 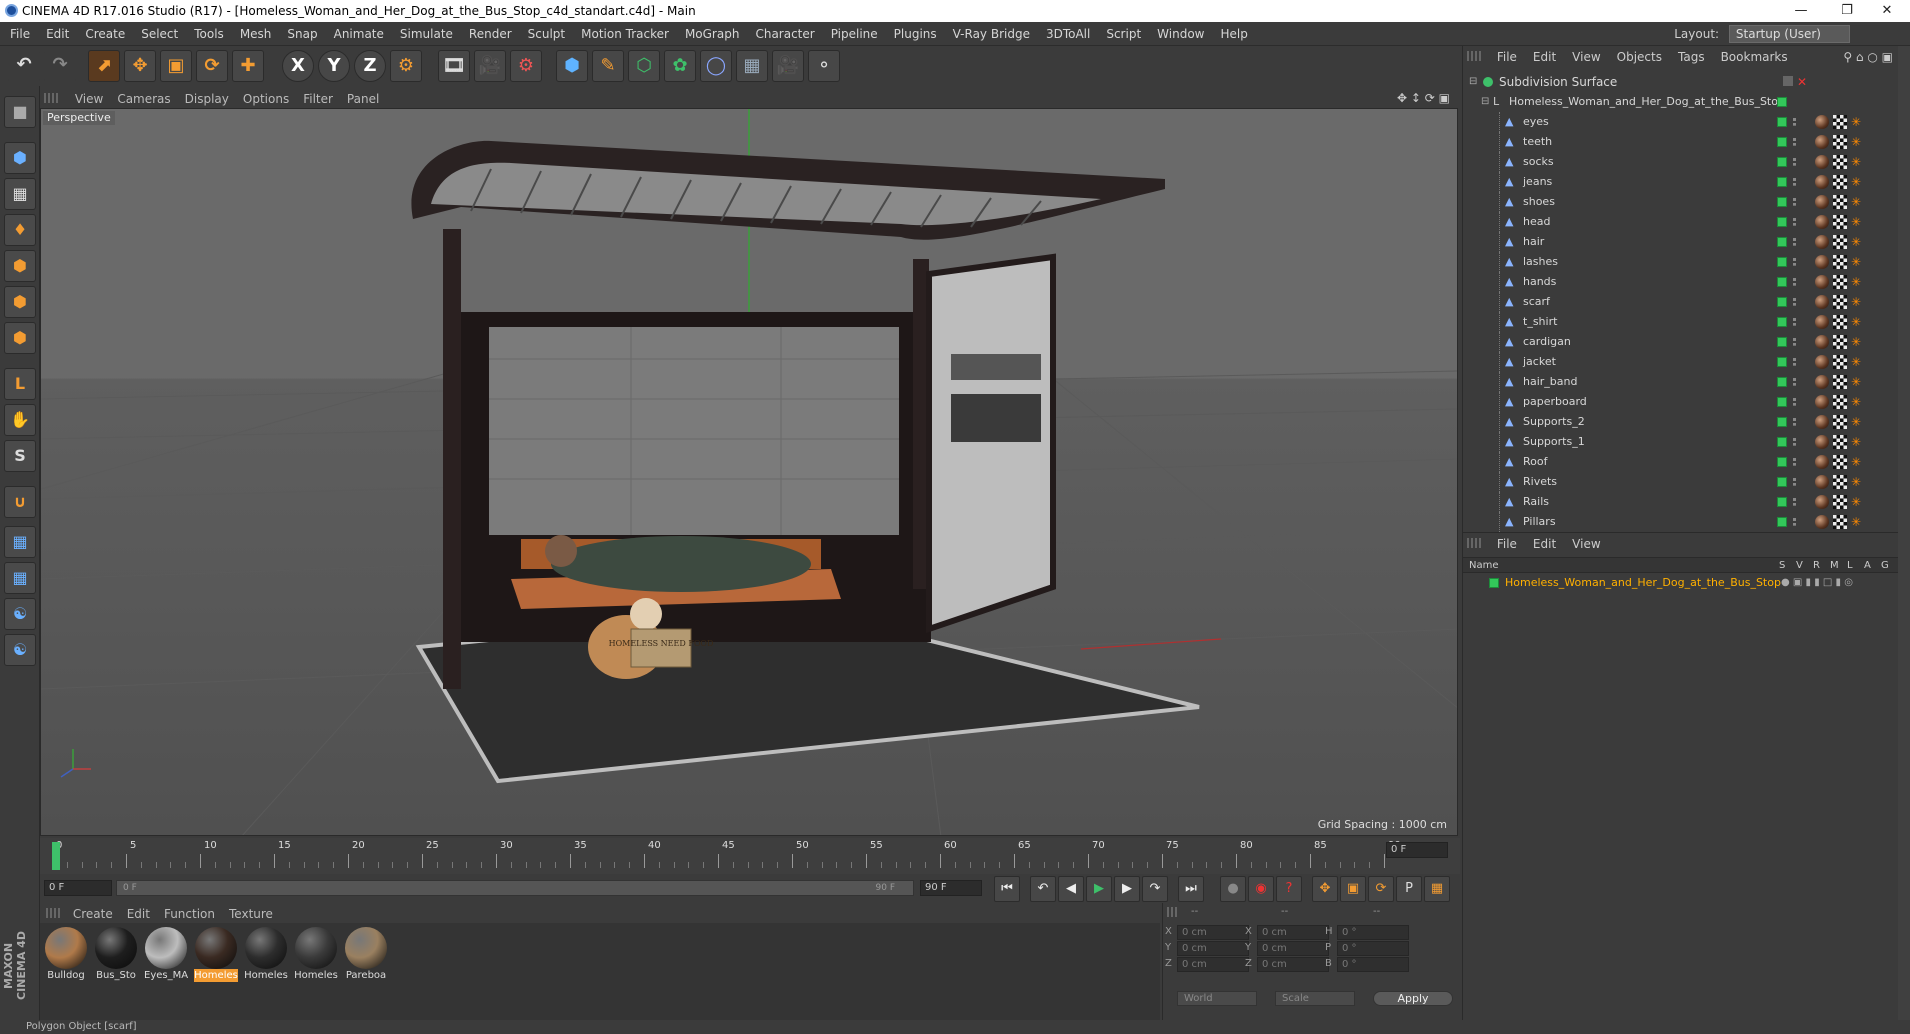 What do you see at coordinates (1683, 322) in the screenshot?
I see `object-row: ▲ t_shirt ✳` at bounding box center [1683, 322].